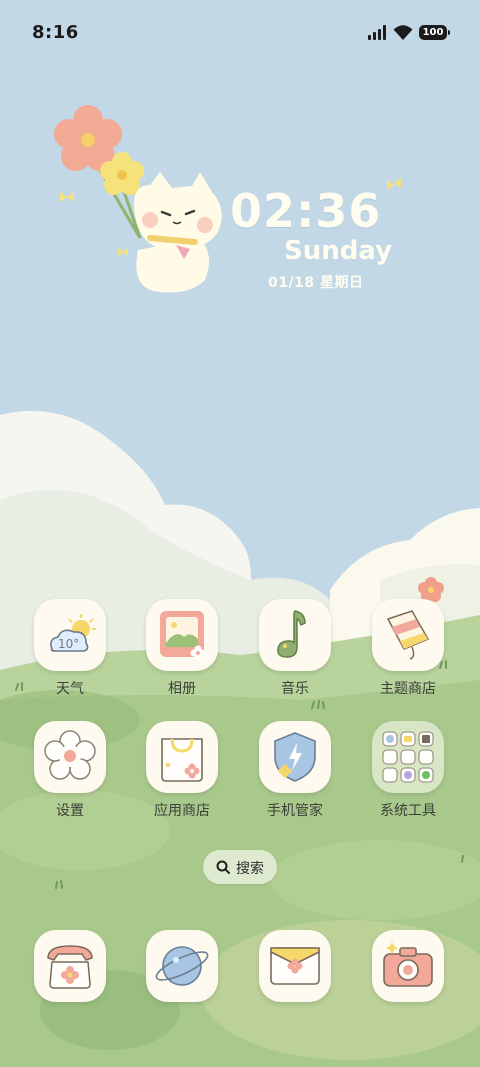 The image size is (480, 1067). Describe the element at coordinates (182, 689) in the screenshot. I see `app-label: 相册` at that location.